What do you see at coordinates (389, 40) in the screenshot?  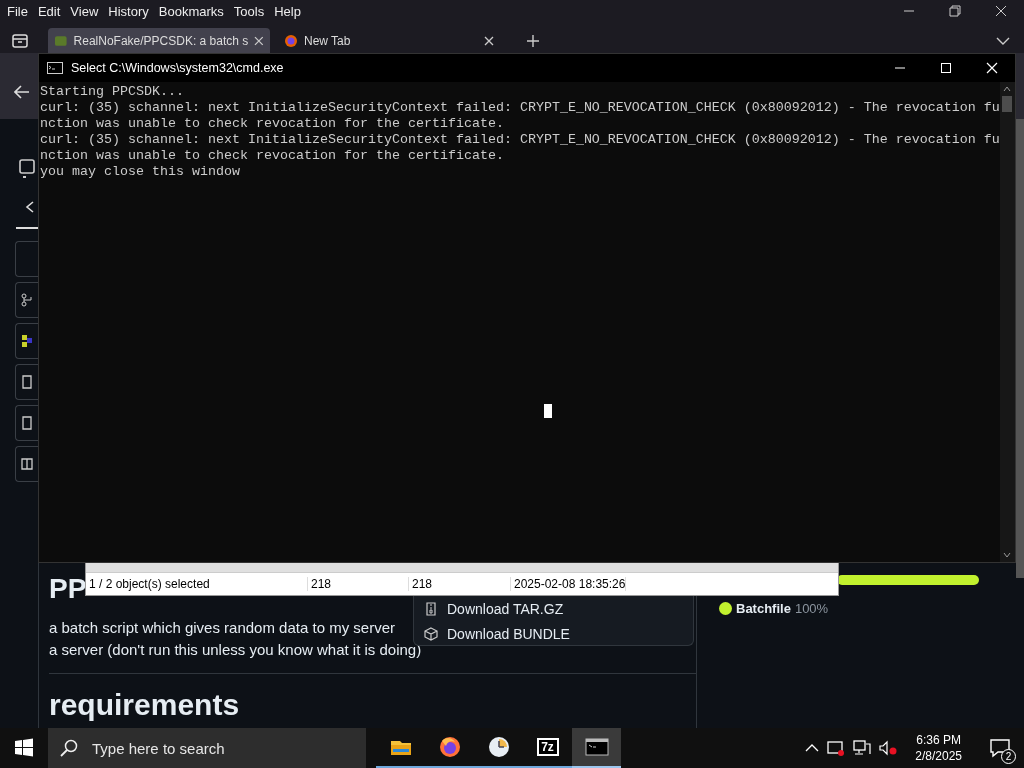 I see `browser-tab: New Tab` at bounding box center [389, 40].